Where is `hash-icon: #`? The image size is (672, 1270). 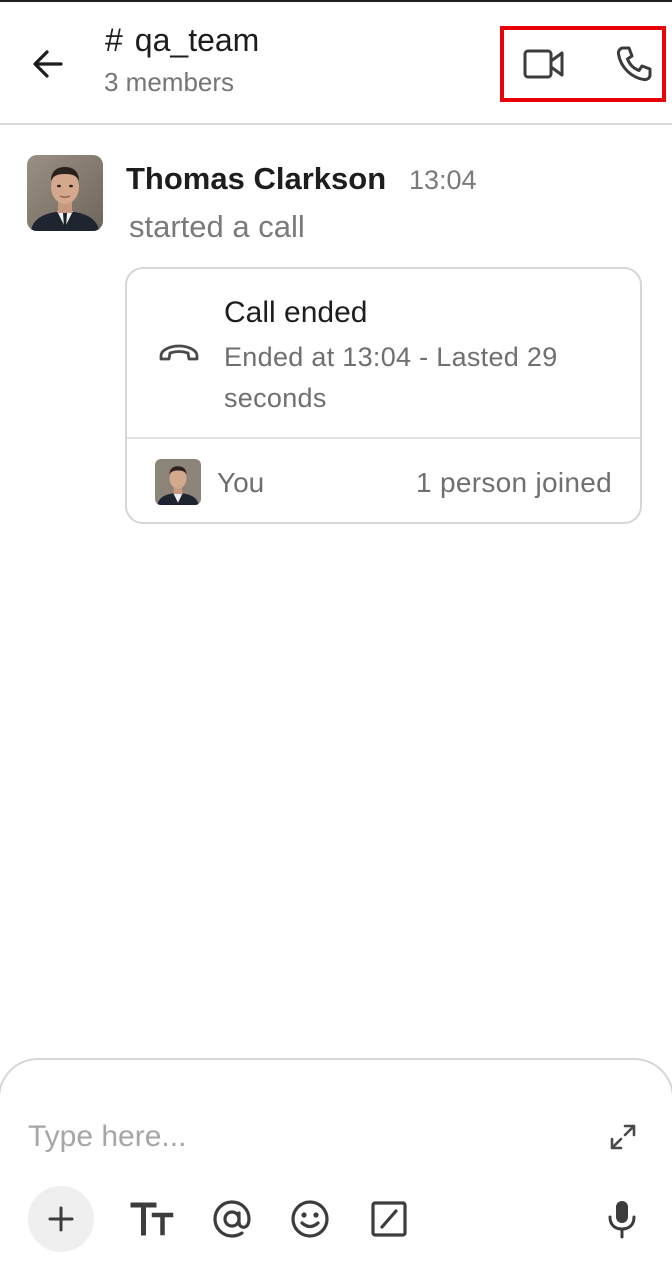 hash-icon: # is located at coordinates (114, 40).